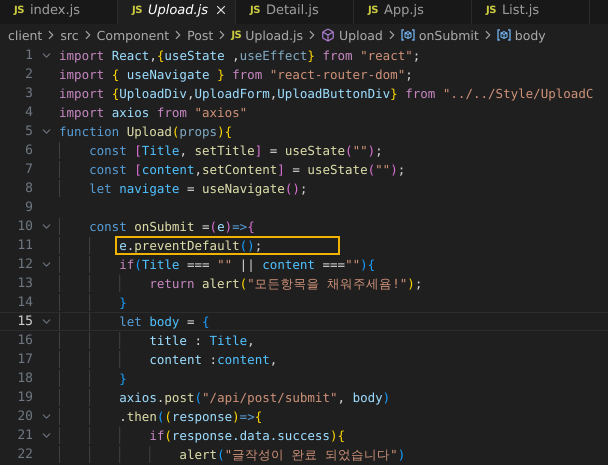  I want to click on line-number: 14, so click(24, 302).